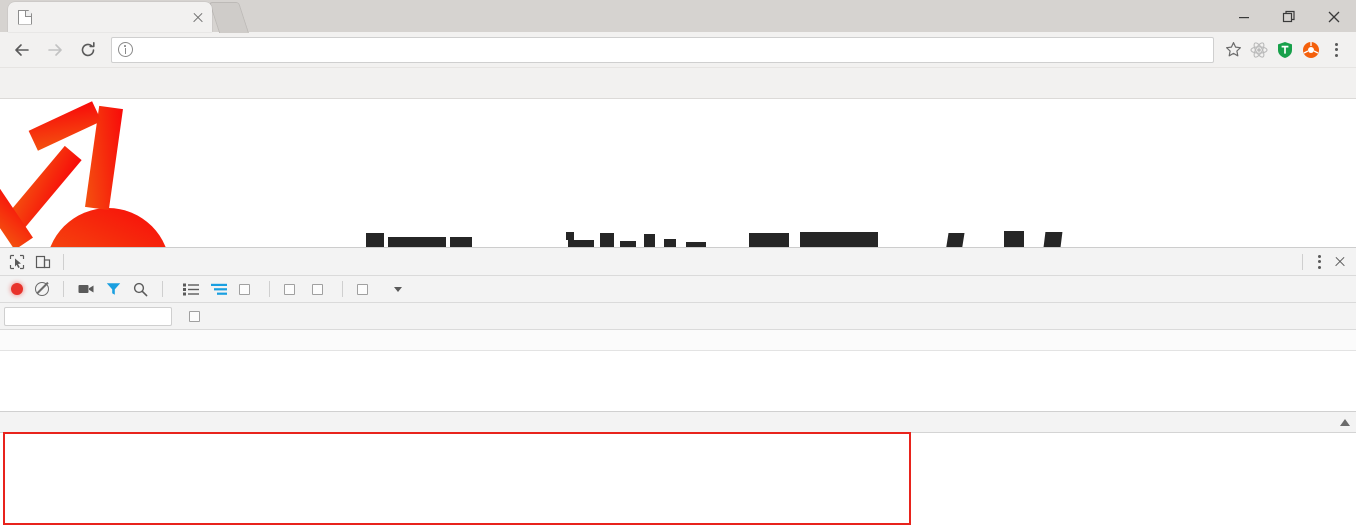  Describe the element at coordinates (1233, 50) in the screenshot. I see `bookmark-star-icon` at that location.